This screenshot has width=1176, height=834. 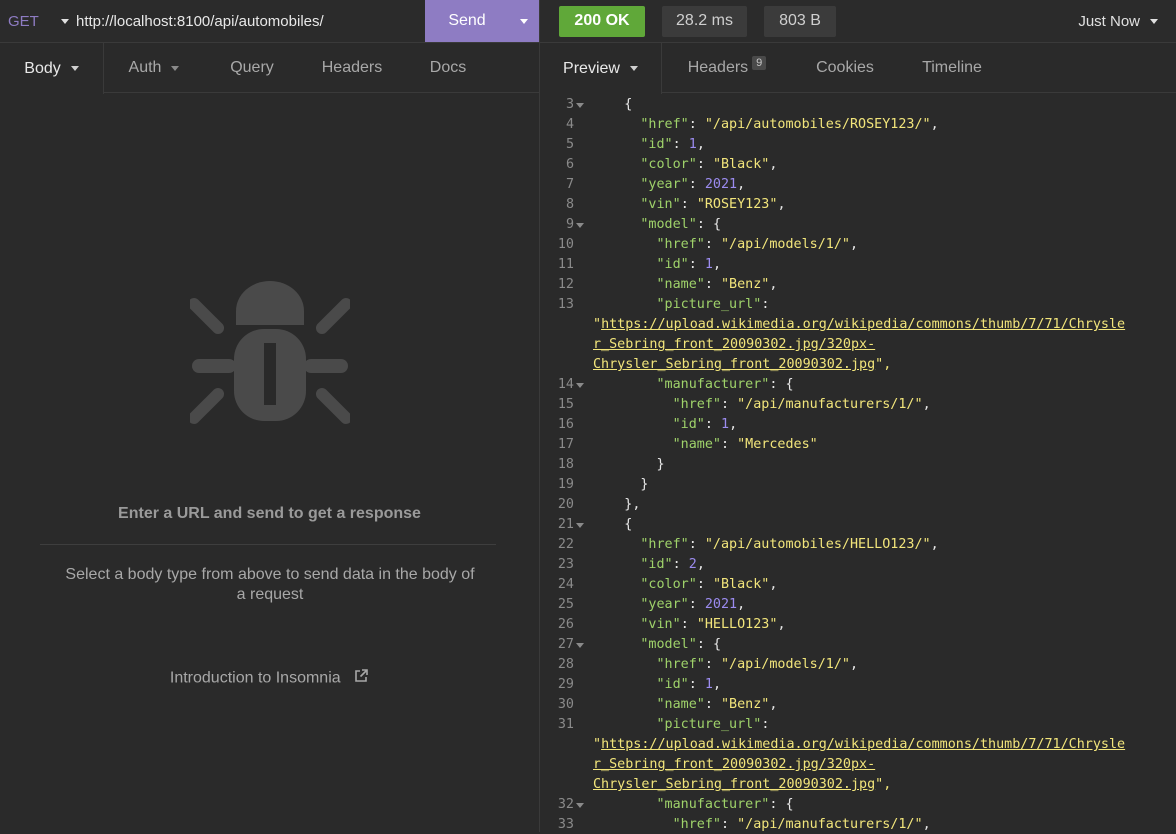 I want to click on tab-docs: Docs, so click(x=448, y=68).